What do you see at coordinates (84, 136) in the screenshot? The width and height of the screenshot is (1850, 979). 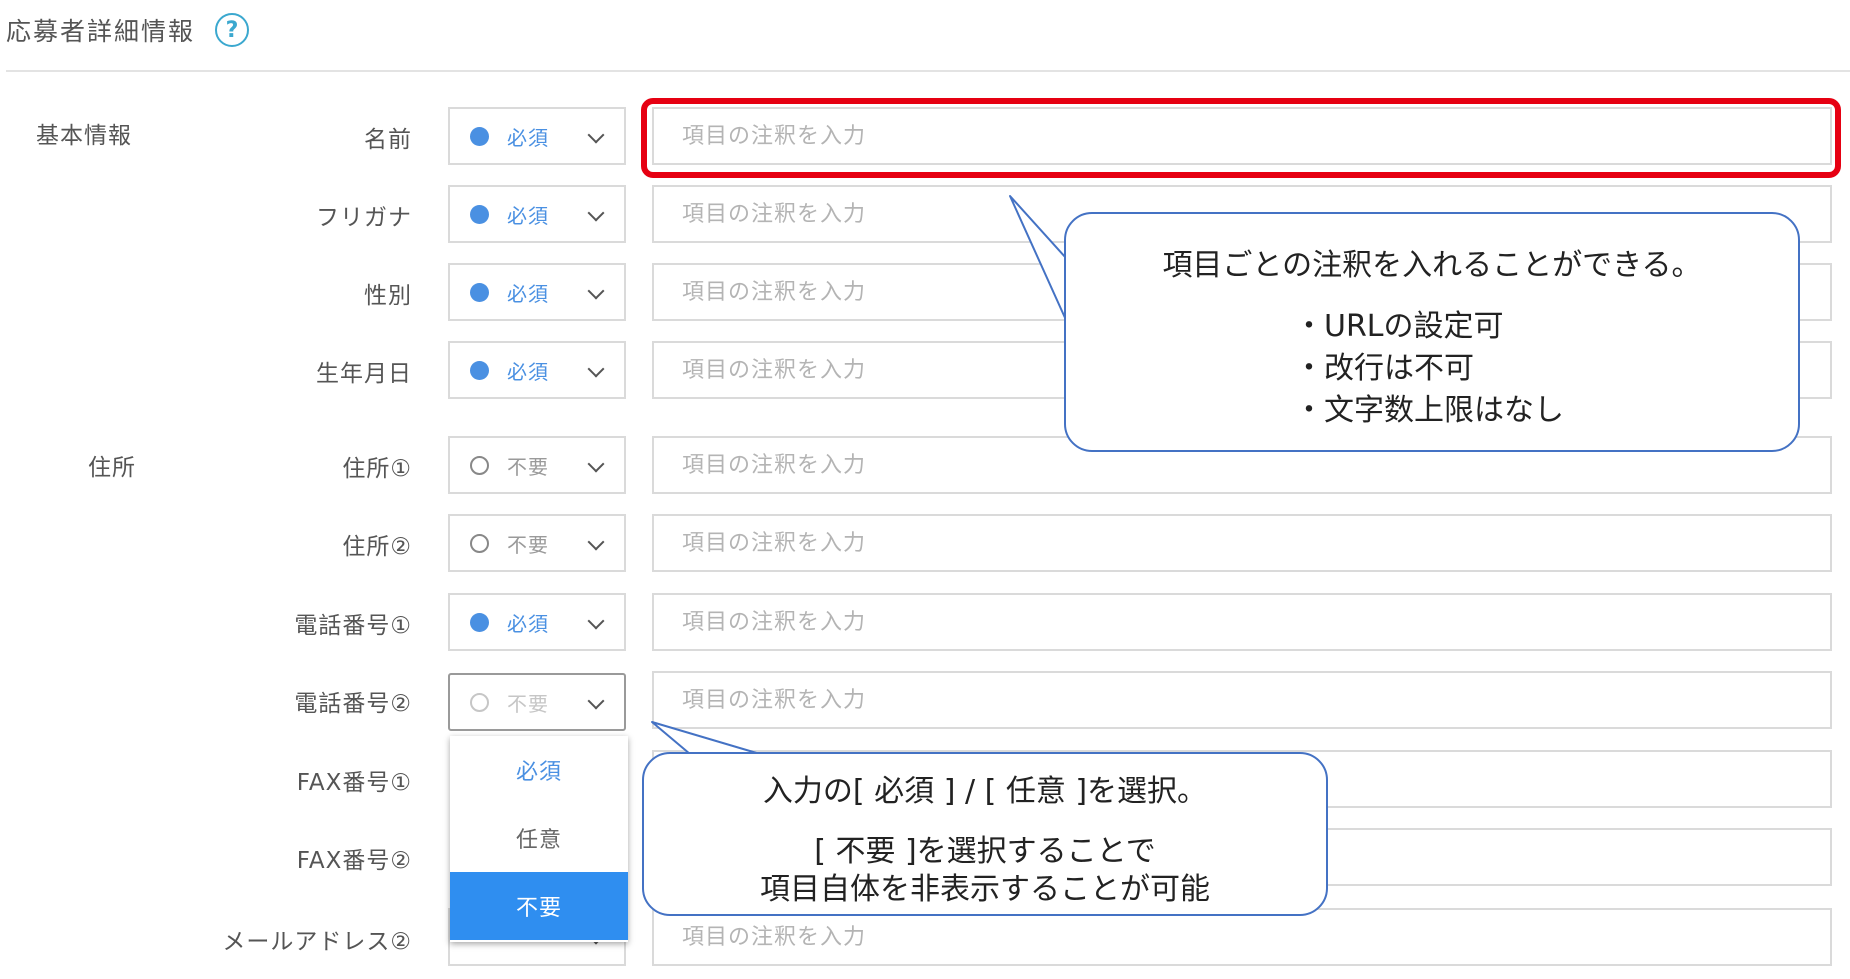 I see `group-label-basic: 基本情報` at bounding box center [84, 136].